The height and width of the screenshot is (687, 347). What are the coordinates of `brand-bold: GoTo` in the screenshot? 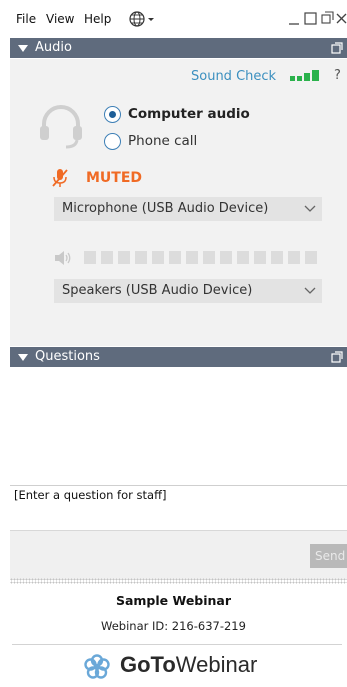 It's located at (148, 664).